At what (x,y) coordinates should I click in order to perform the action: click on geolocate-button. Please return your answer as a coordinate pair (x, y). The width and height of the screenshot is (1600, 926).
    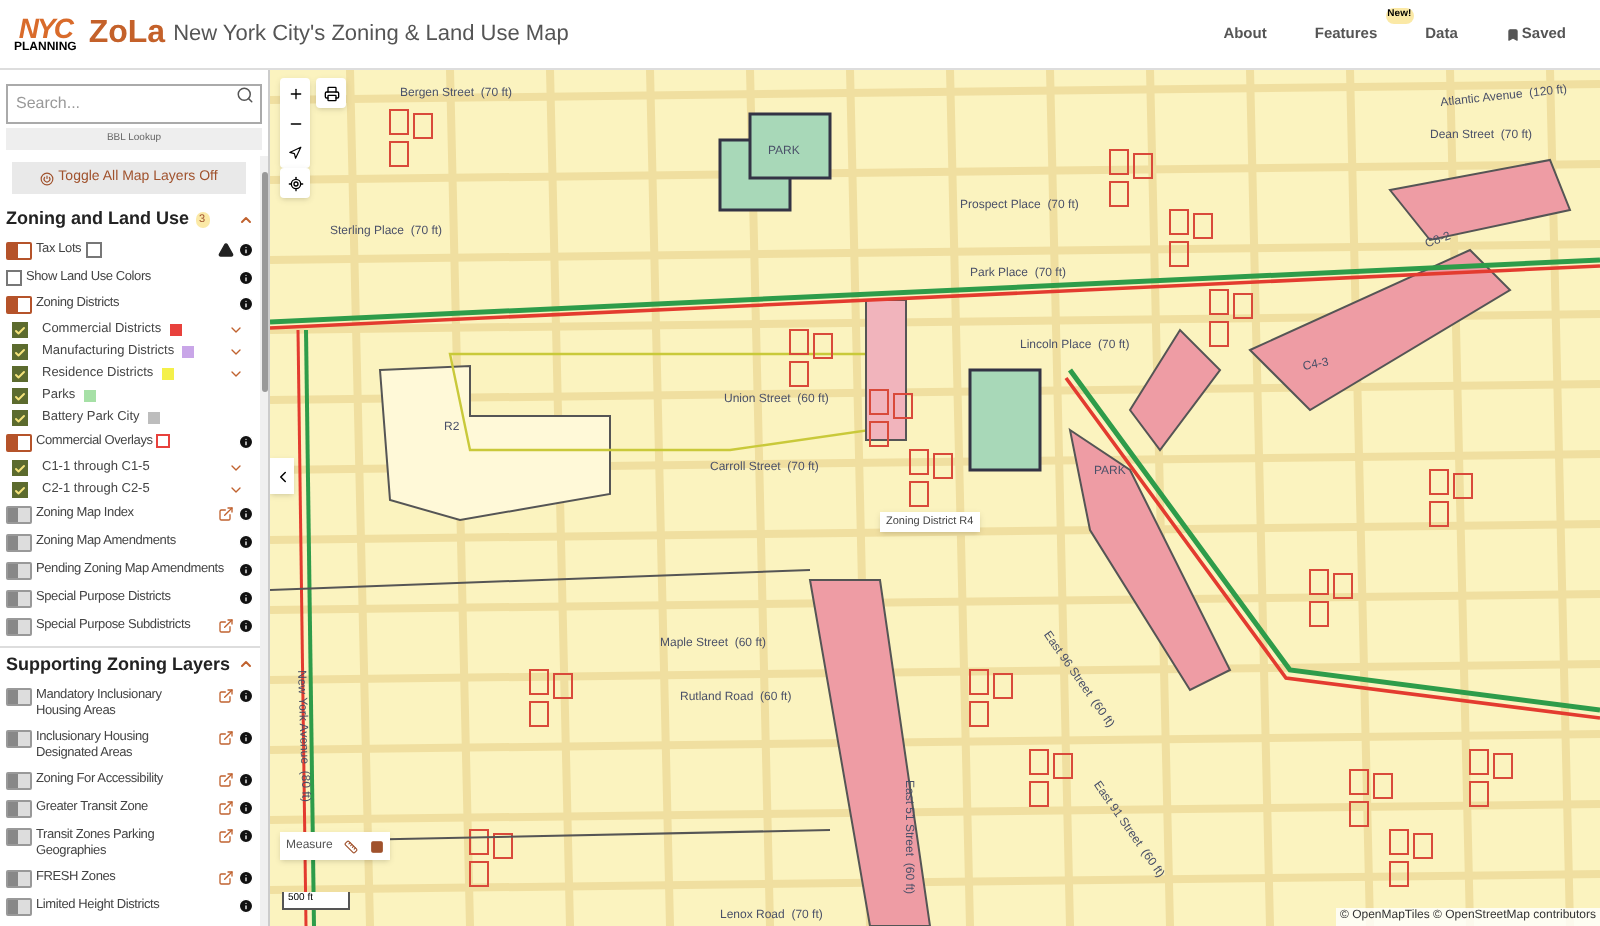
    Looking at the image, I should click on (295, 183).